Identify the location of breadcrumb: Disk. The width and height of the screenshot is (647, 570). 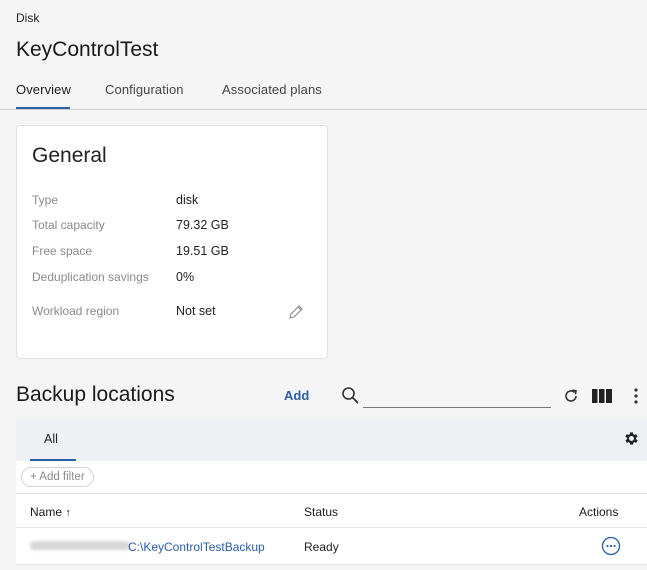
(27, 18).